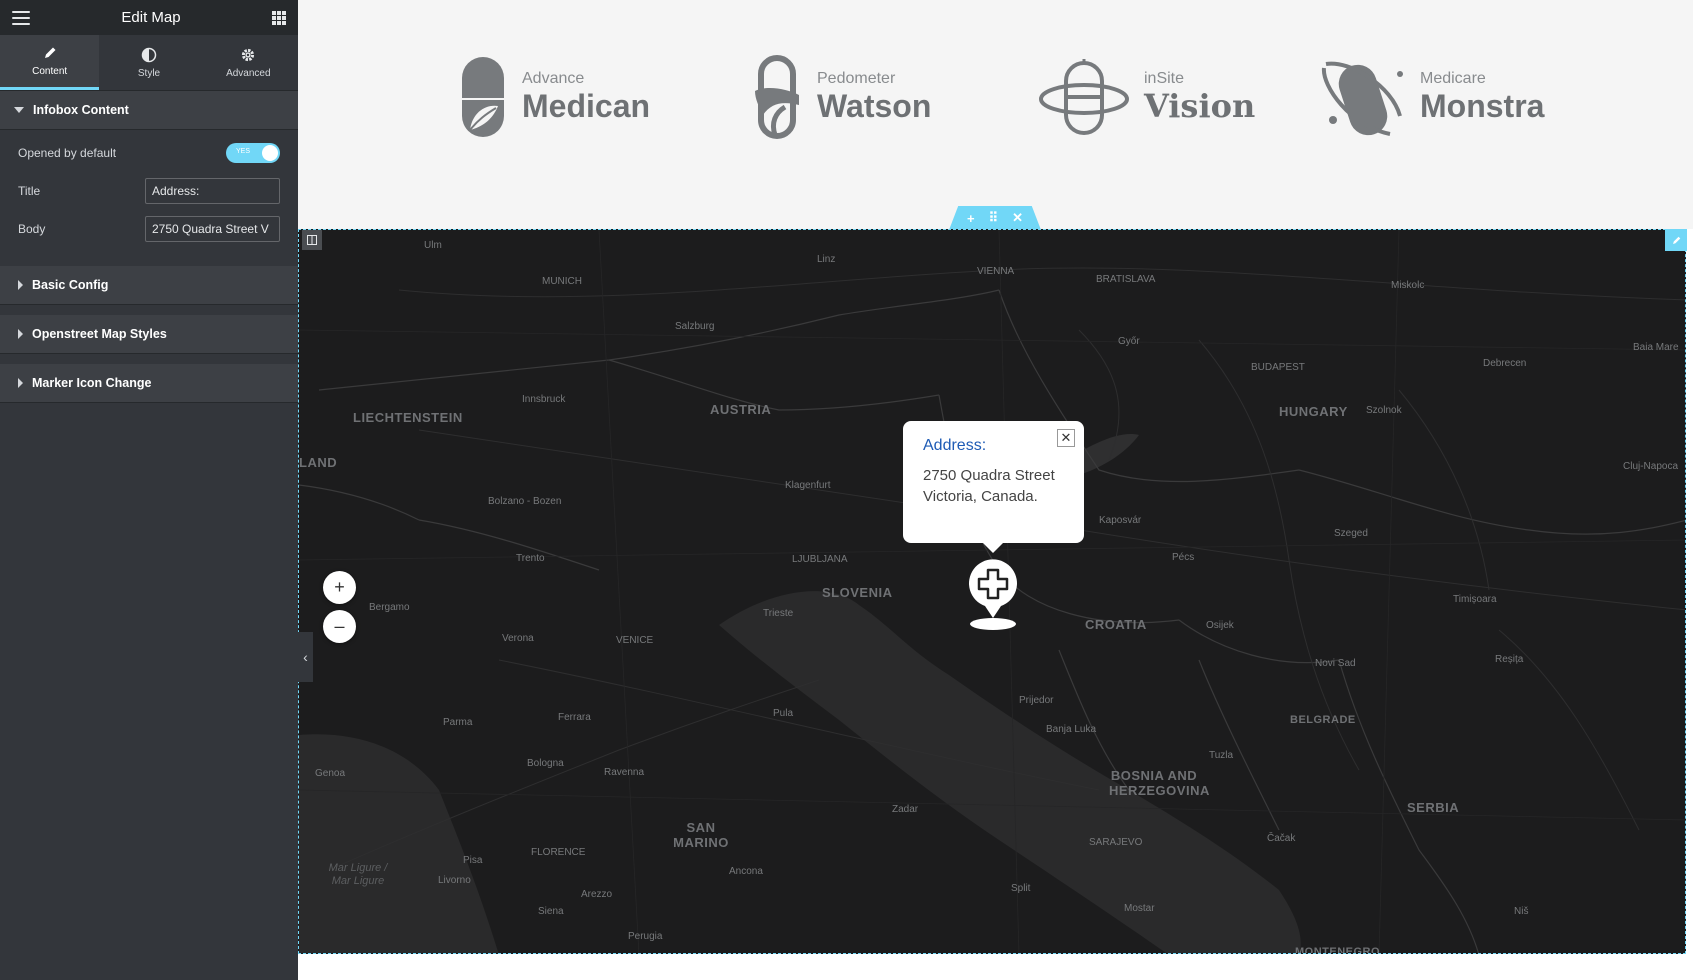 The height and width of the screenshot is (980, 1693). I want to click on collapse-panel-button: ‹, so click(305, 657).